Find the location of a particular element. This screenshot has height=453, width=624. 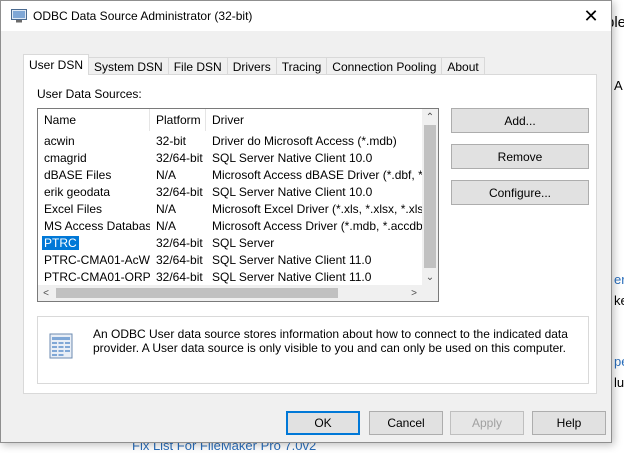

scroll-down-icon: ⌄ is located at coordinates (430, 277).